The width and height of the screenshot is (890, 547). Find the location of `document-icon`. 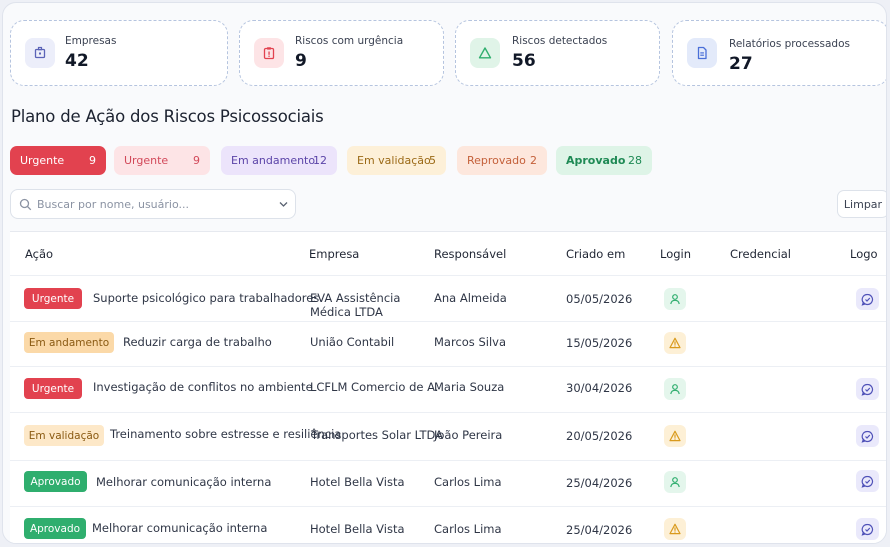

document-icon is located at coordinates (702, 53).